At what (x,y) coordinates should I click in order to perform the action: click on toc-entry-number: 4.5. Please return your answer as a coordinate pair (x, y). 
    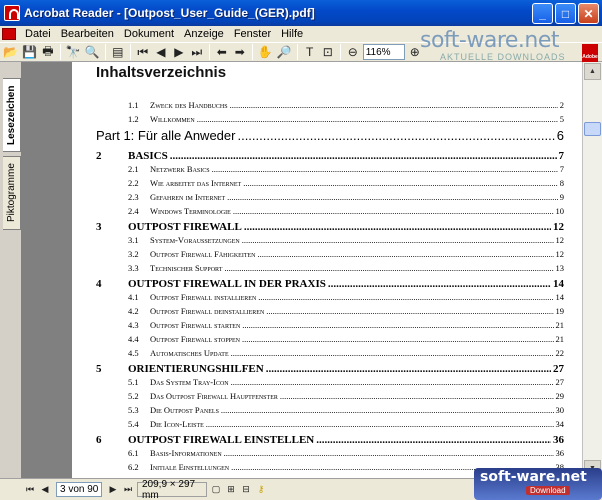
    Looking at the image, I should click on (133, 353).